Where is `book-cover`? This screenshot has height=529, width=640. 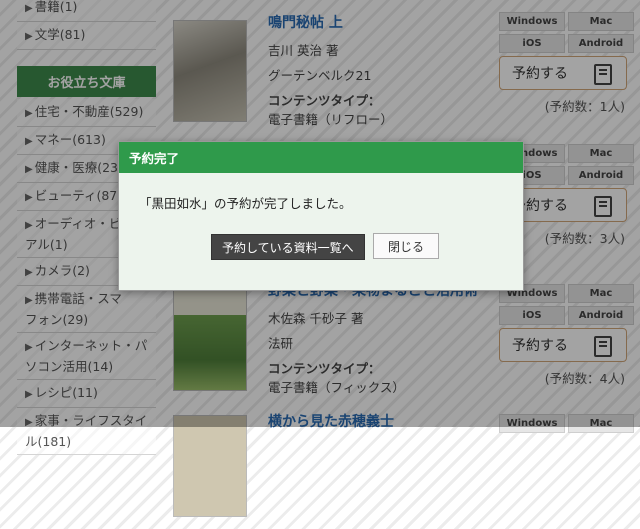
book-cover is located at coordinates (210, 466).